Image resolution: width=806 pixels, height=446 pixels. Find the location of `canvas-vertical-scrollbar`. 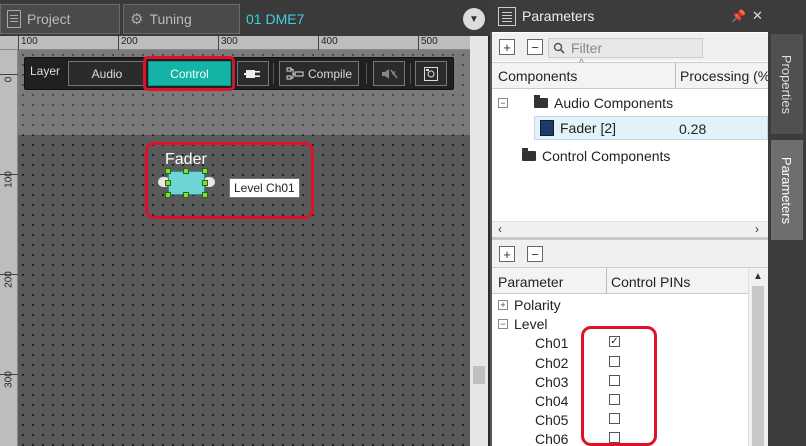

canvas-vertical-scrollbar is located at coordinates (479, 241).